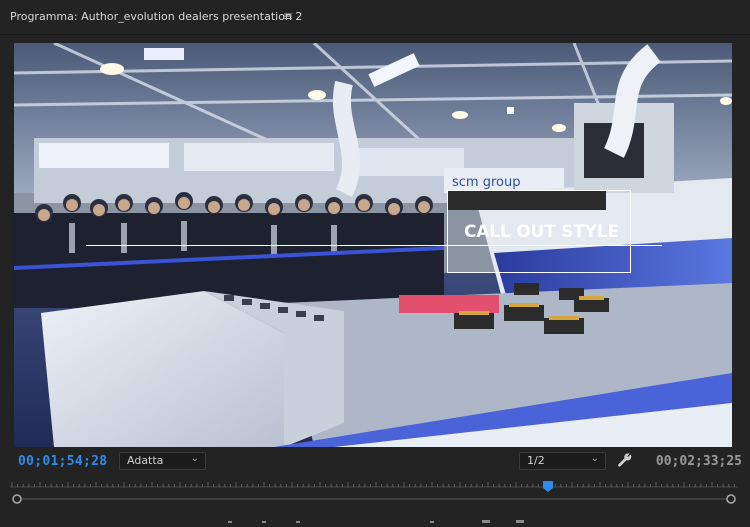  I want to click on callout-line, so click(374, 245).